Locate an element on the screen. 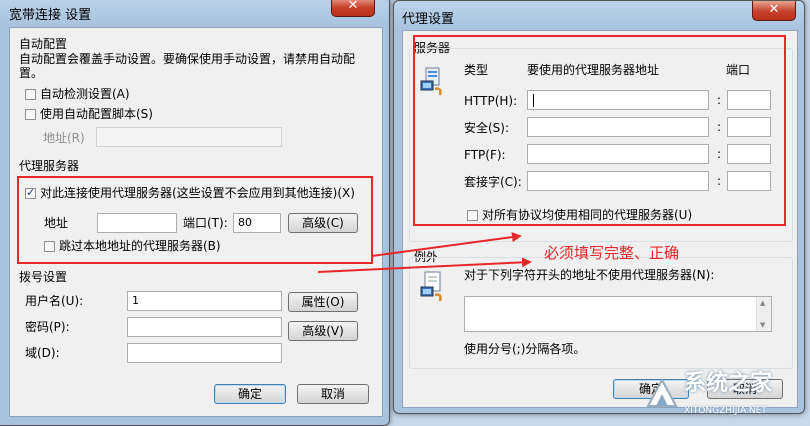 This screenshot has width=810, height=426. annotation-text: 必须填写完整、正确 is located at coordinates (612, 253).